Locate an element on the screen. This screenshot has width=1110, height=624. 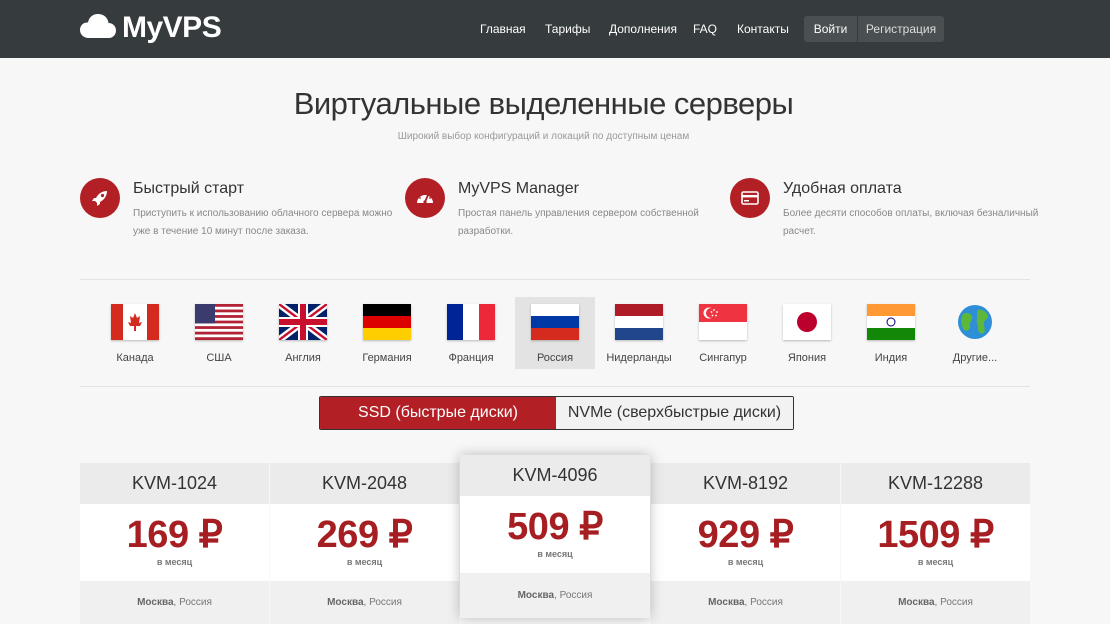
nav-faq: FAQ is located at coordinates (705, 29).